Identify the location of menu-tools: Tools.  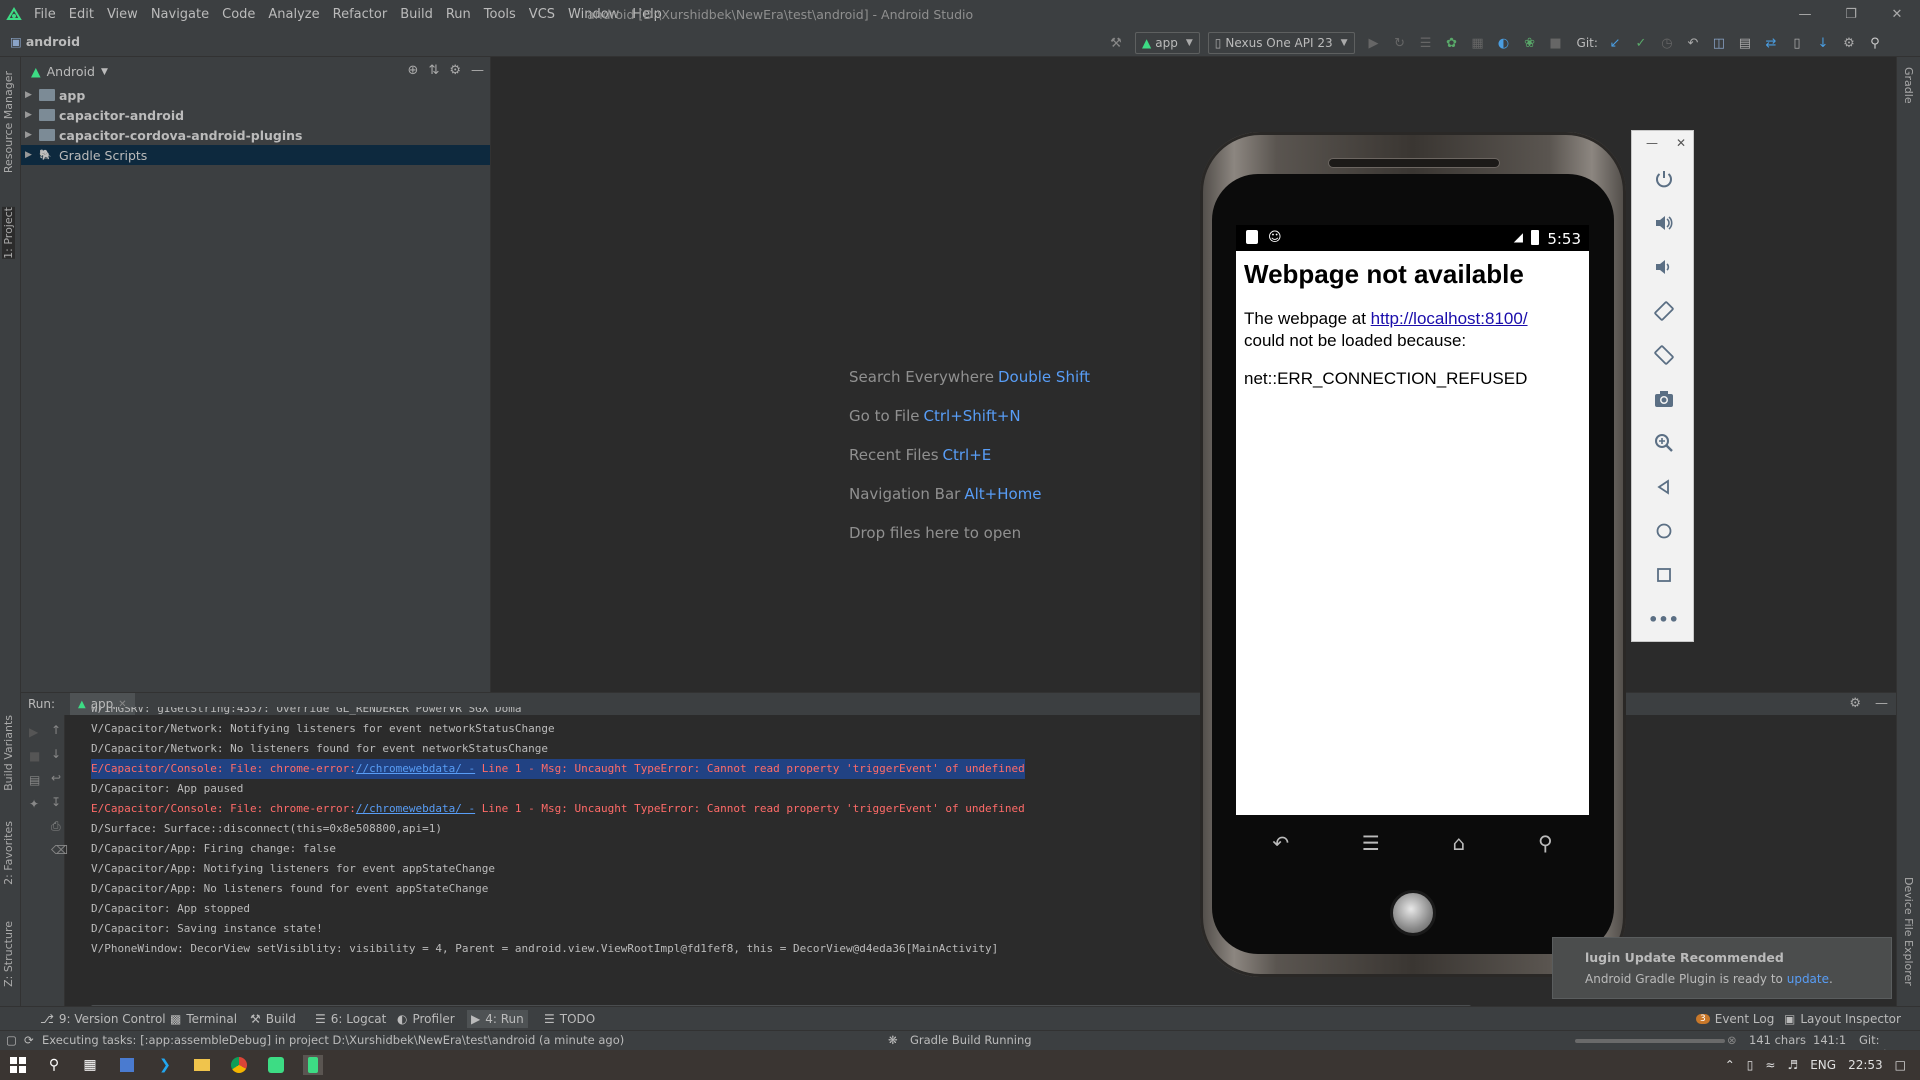
(500, 14).